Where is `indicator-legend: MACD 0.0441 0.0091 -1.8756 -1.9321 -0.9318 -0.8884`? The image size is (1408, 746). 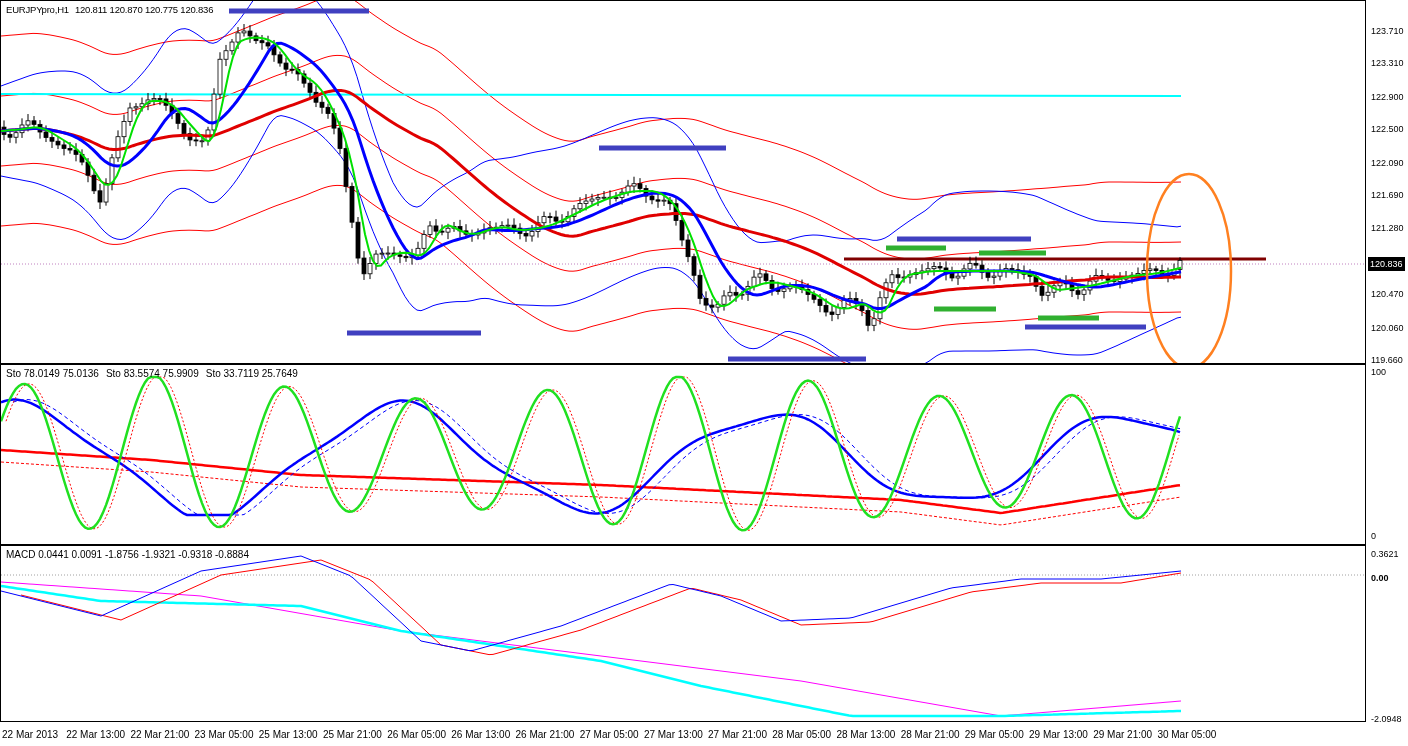
indicator-legend: MACD 0.0441 0.0091 -1.8756 -1.9321 -0.9318 -0.8884 is located at coordinates (127, 554).